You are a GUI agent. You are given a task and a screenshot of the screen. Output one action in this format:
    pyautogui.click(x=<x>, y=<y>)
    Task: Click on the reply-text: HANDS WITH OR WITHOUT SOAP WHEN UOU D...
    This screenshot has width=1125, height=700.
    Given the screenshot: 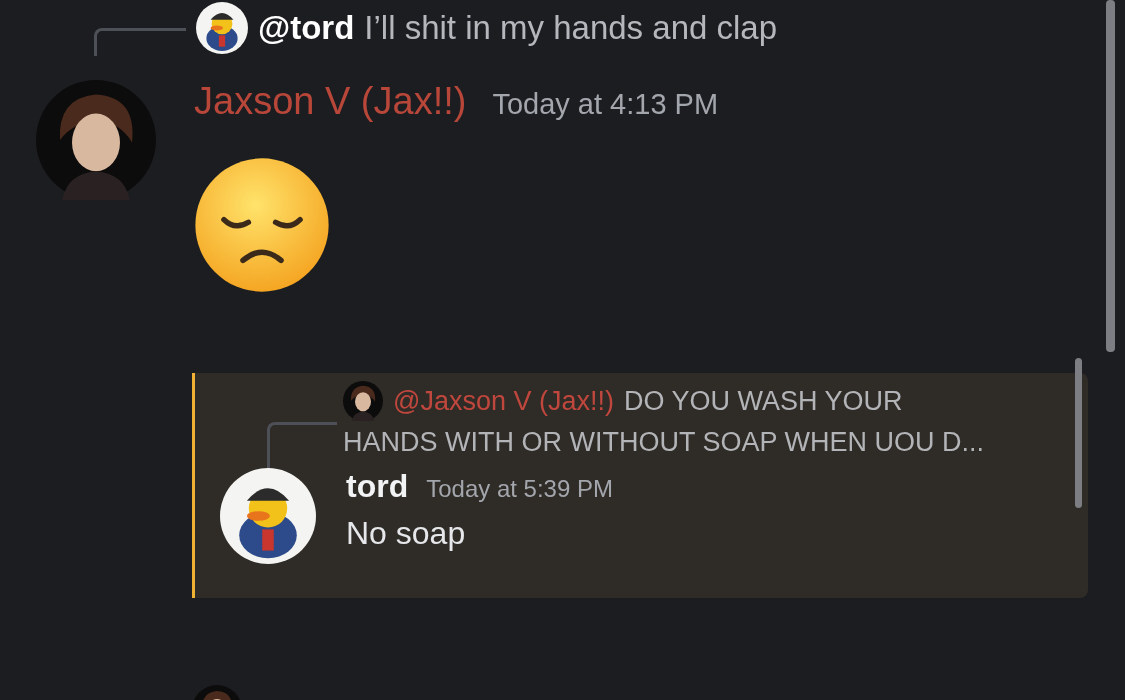 What is the action you would take?
    pyautogui.click(x=663, y=442)
    